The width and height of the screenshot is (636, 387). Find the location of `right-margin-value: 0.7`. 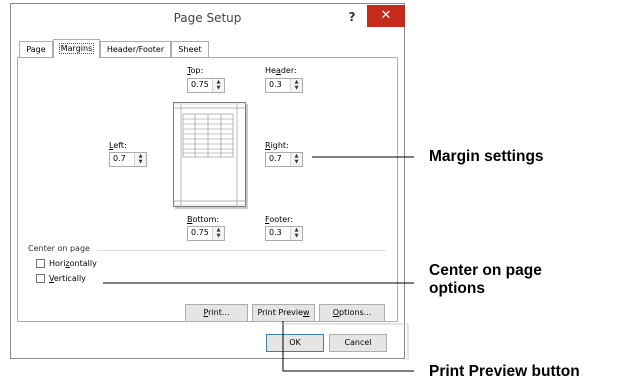

right-margin-value: 0.7 is located at coordinates (275, 158).